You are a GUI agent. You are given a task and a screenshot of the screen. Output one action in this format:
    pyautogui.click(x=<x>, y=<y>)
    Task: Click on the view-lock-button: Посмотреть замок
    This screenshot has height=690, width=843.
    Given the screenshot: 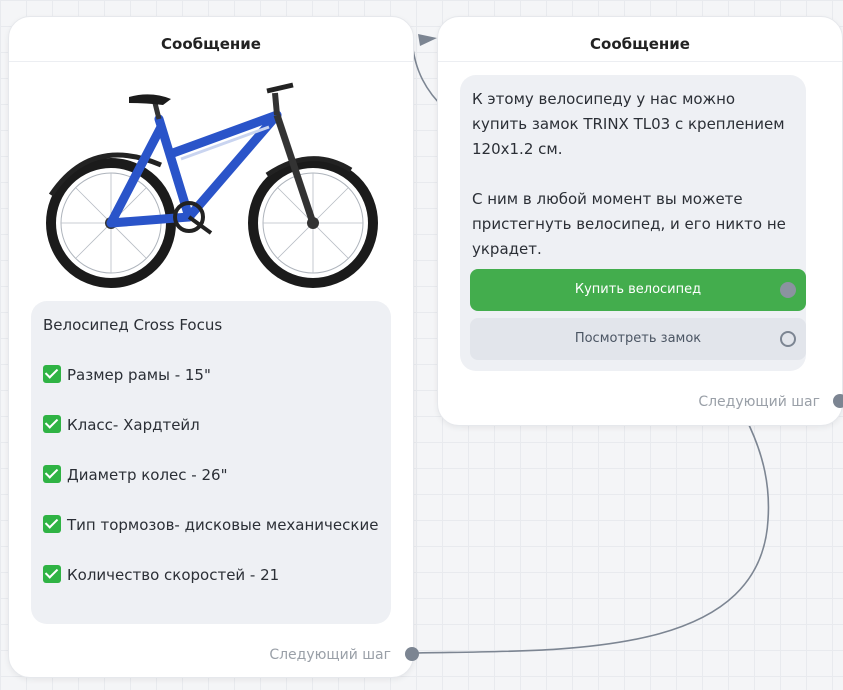 What is the action you would take?
    pyautogui.click(x=638, y=339)
    